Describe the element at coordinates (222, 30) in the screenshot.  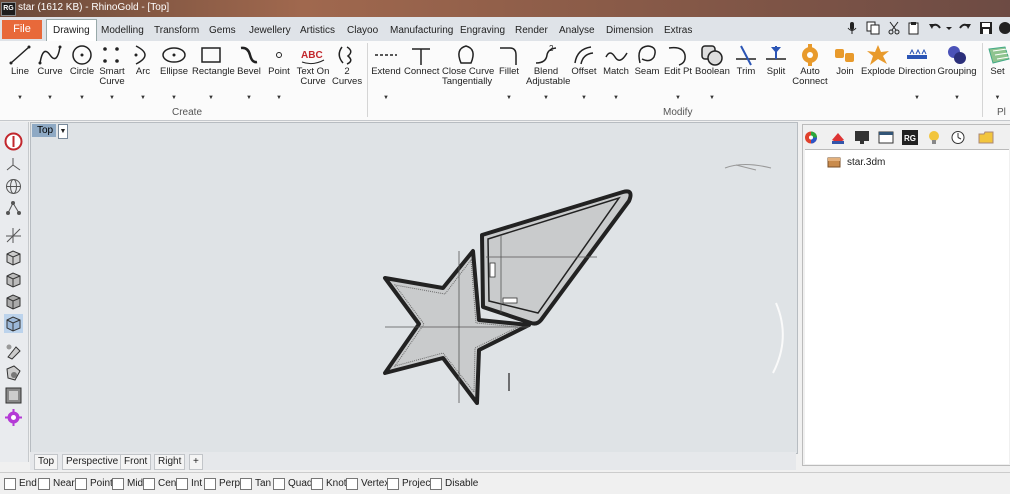
I see `tab-gems: Gems` at that location.